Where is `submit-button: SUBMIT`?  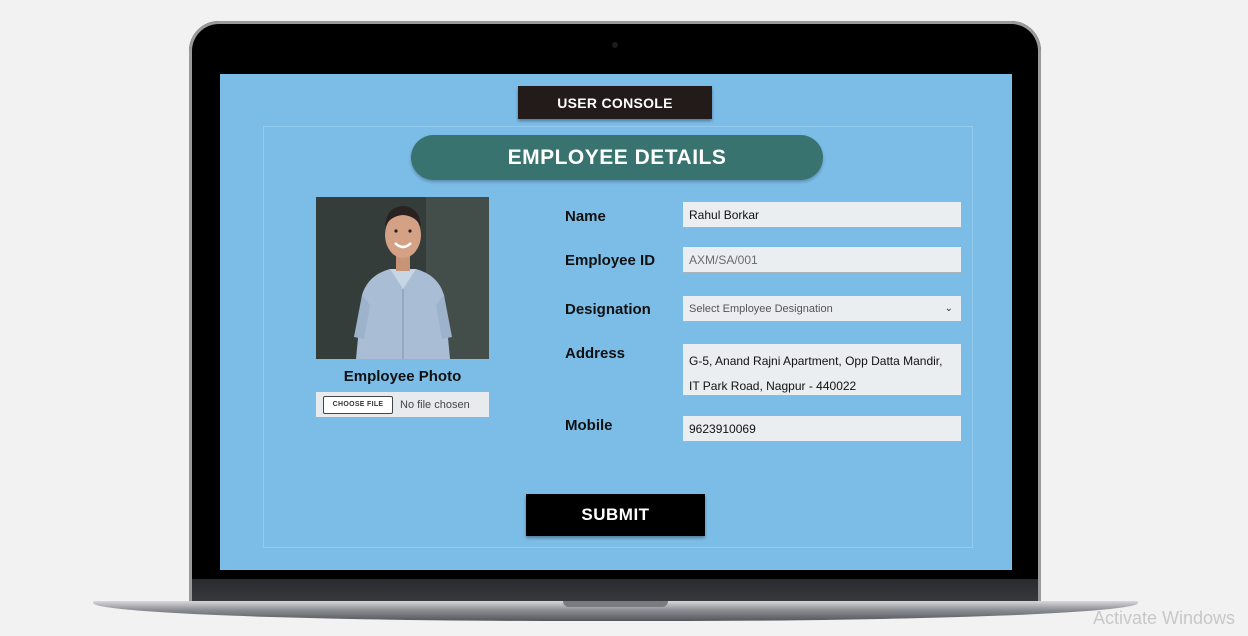
submit-button: SUBMIT is located at coordinates (615, 515).